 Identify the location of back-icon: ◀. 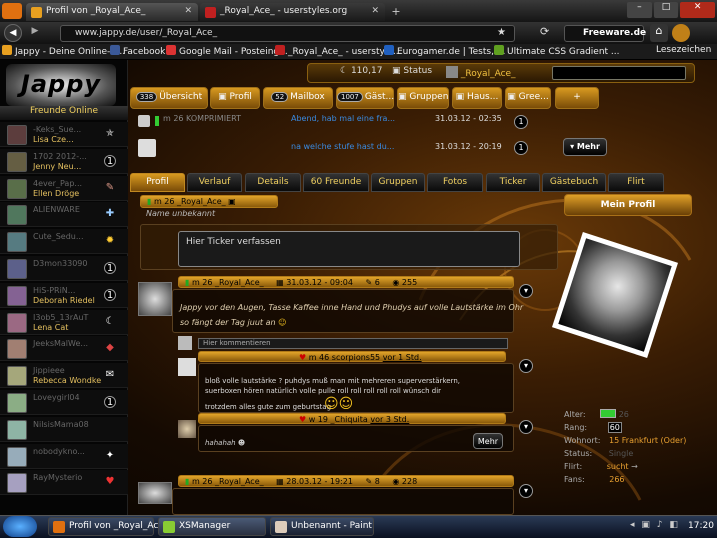
(13, 33).